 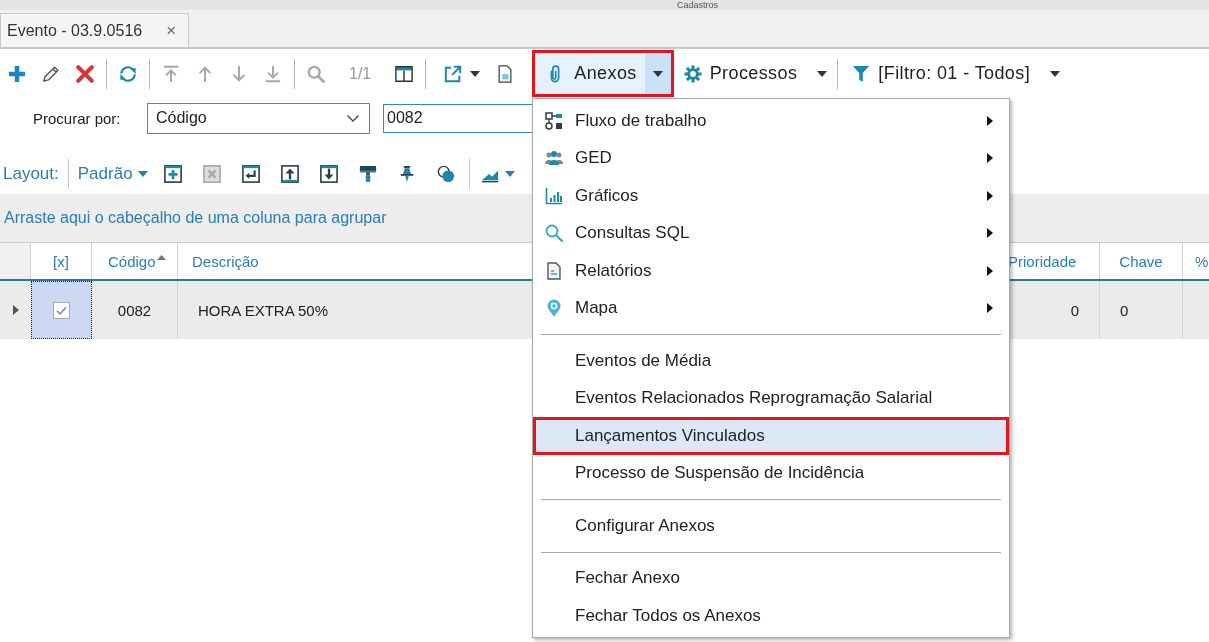 What do you see at coordinates (360, 73) in the screenshot?
I see `record-counter: 1/1` at bounding box center [360, 73].